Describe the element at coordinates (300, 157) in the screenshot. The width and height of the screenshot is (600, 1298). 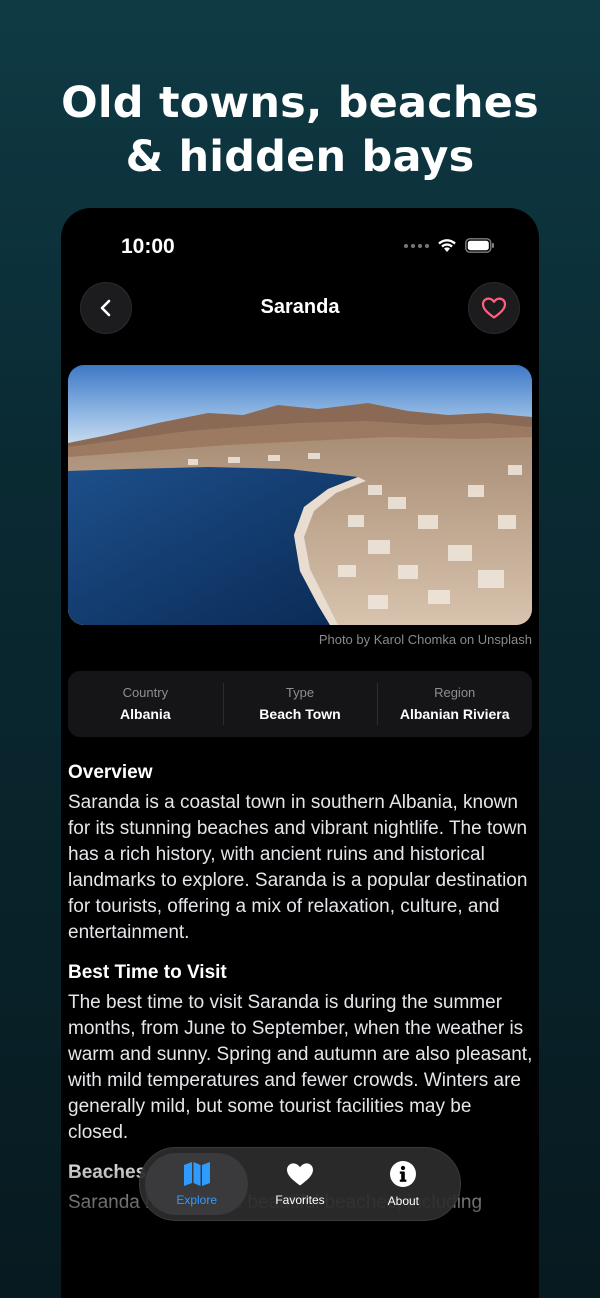
I see `headline-line-2: & hidden bays` at that location.